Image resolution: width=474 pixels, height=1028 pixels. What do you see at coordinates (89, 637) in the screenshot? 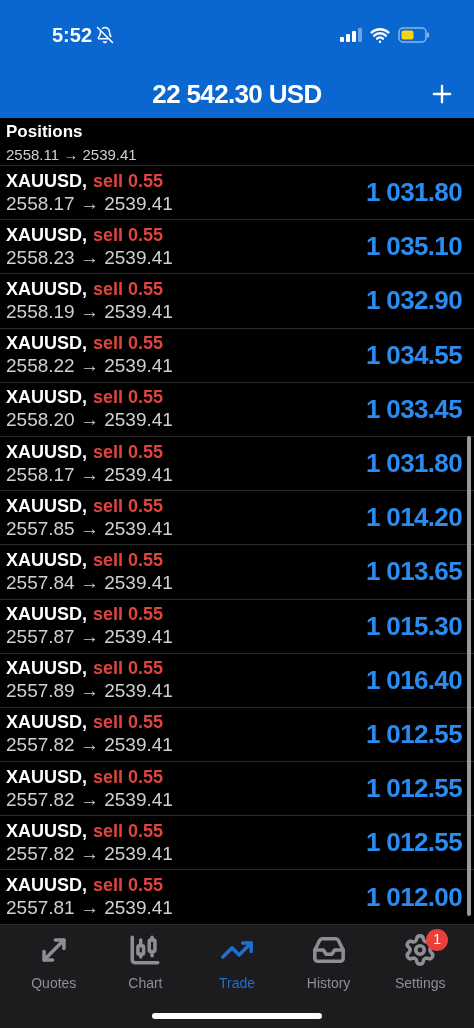
I see `position-prices: 2557.87 → 2539.41` at bounding box center [89, 637].